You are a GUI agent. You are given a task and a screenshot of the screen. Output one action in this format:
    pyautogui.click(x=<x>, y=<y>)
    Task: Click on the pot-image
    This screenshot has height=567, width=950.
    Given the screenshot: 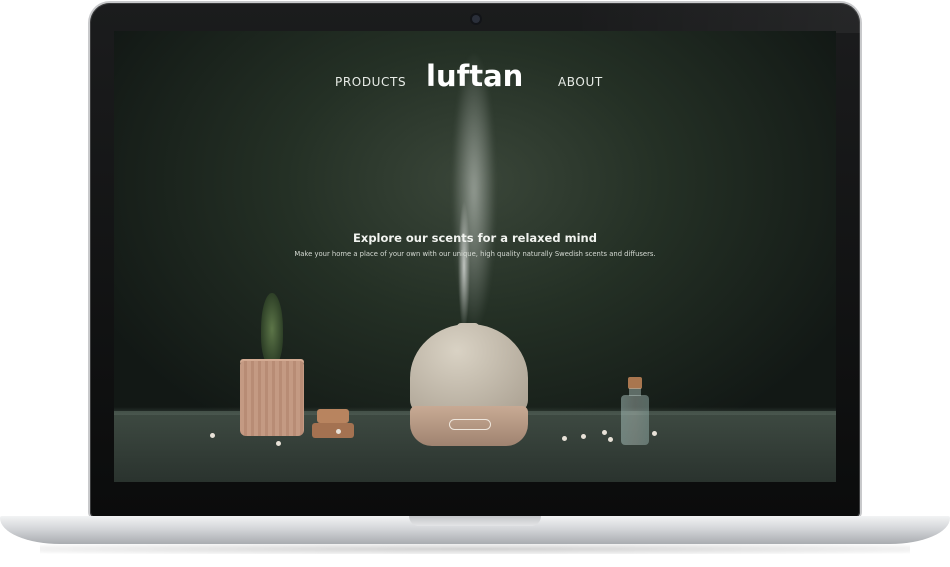 What is the action you would take?
    pyautogui.click(x=272, y=398)
    